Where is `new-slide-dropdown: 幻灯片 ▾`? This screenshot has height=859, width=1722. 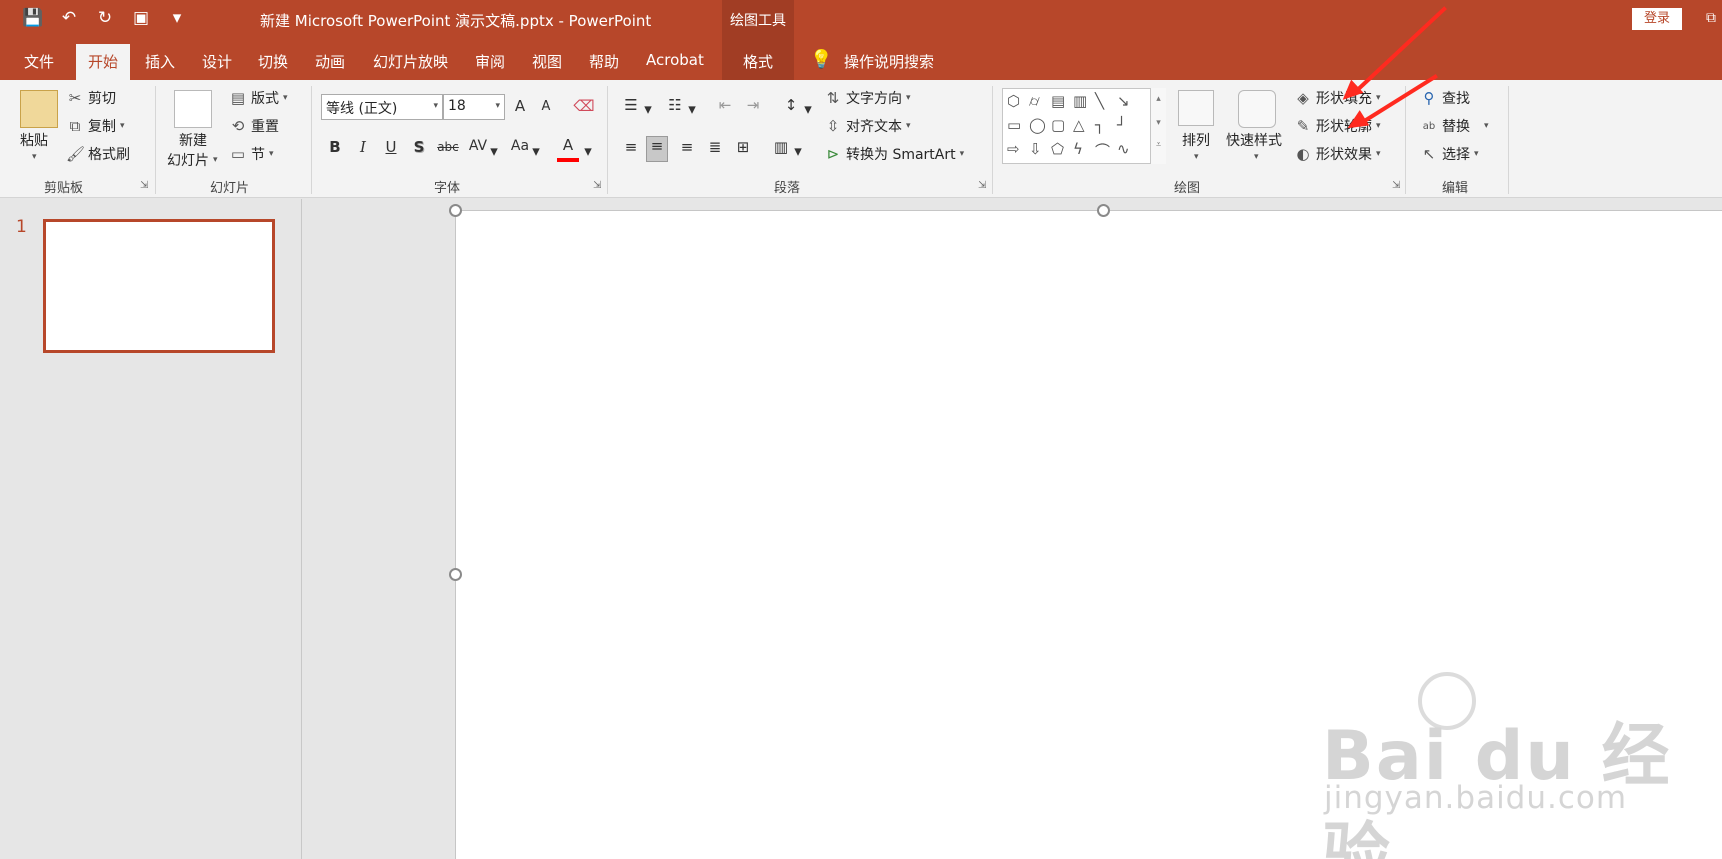 new-slide-dropdown: 幻灯片 ▾ is located at coordinates (192, 160).